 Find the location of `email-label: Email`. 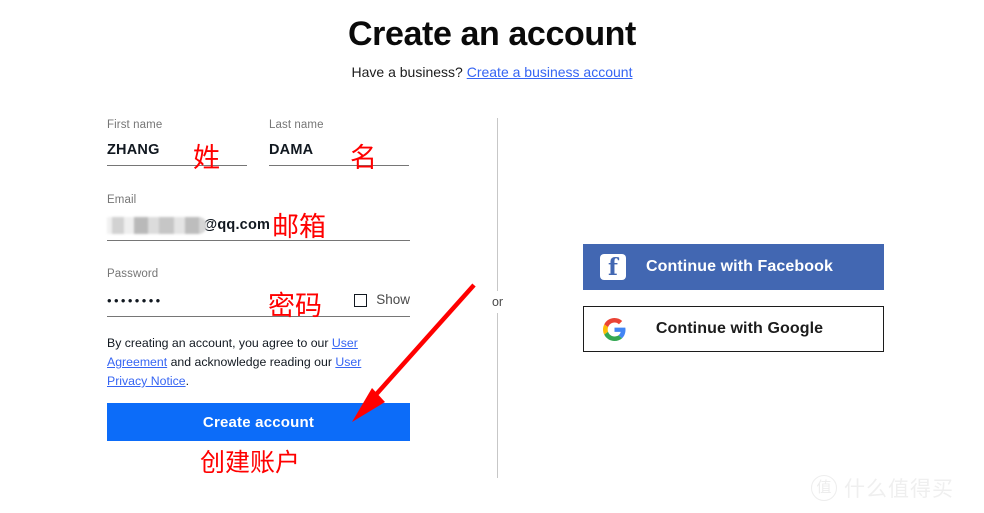

email-label: Email is located at coordinates (122, 200).